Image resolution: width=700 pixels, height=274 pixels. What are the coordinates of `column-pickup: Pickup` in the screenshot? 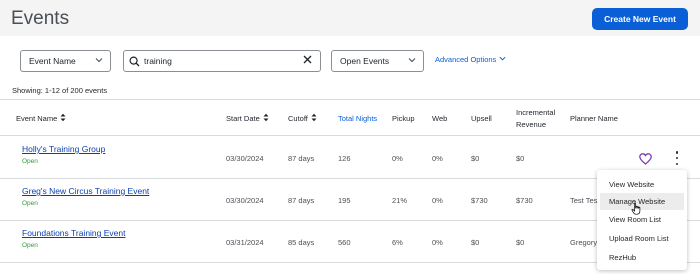 It's located at (403, 118).